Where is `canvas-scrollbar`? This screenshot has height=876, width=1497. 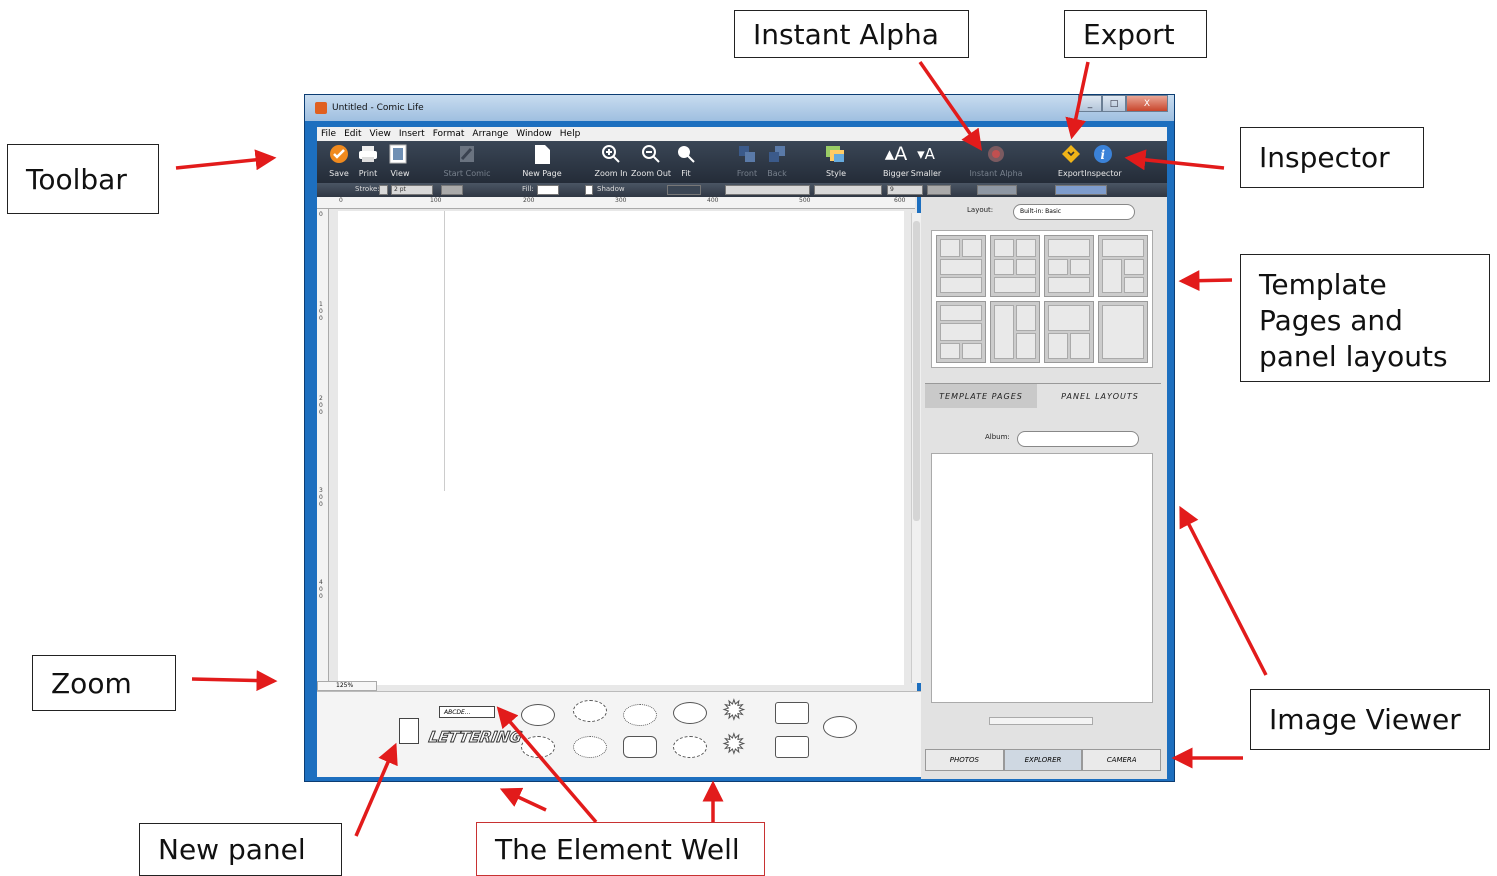
canvas-scrollbar is located at coordinates (916, 448).